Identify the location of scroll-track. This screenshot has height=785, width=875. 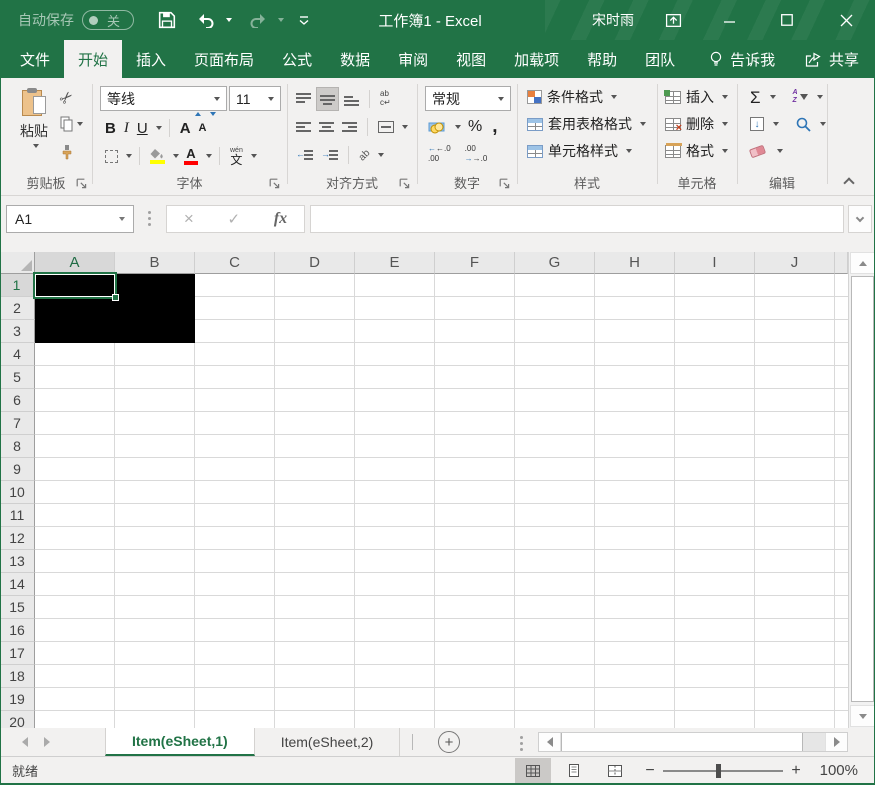
(814, 742).